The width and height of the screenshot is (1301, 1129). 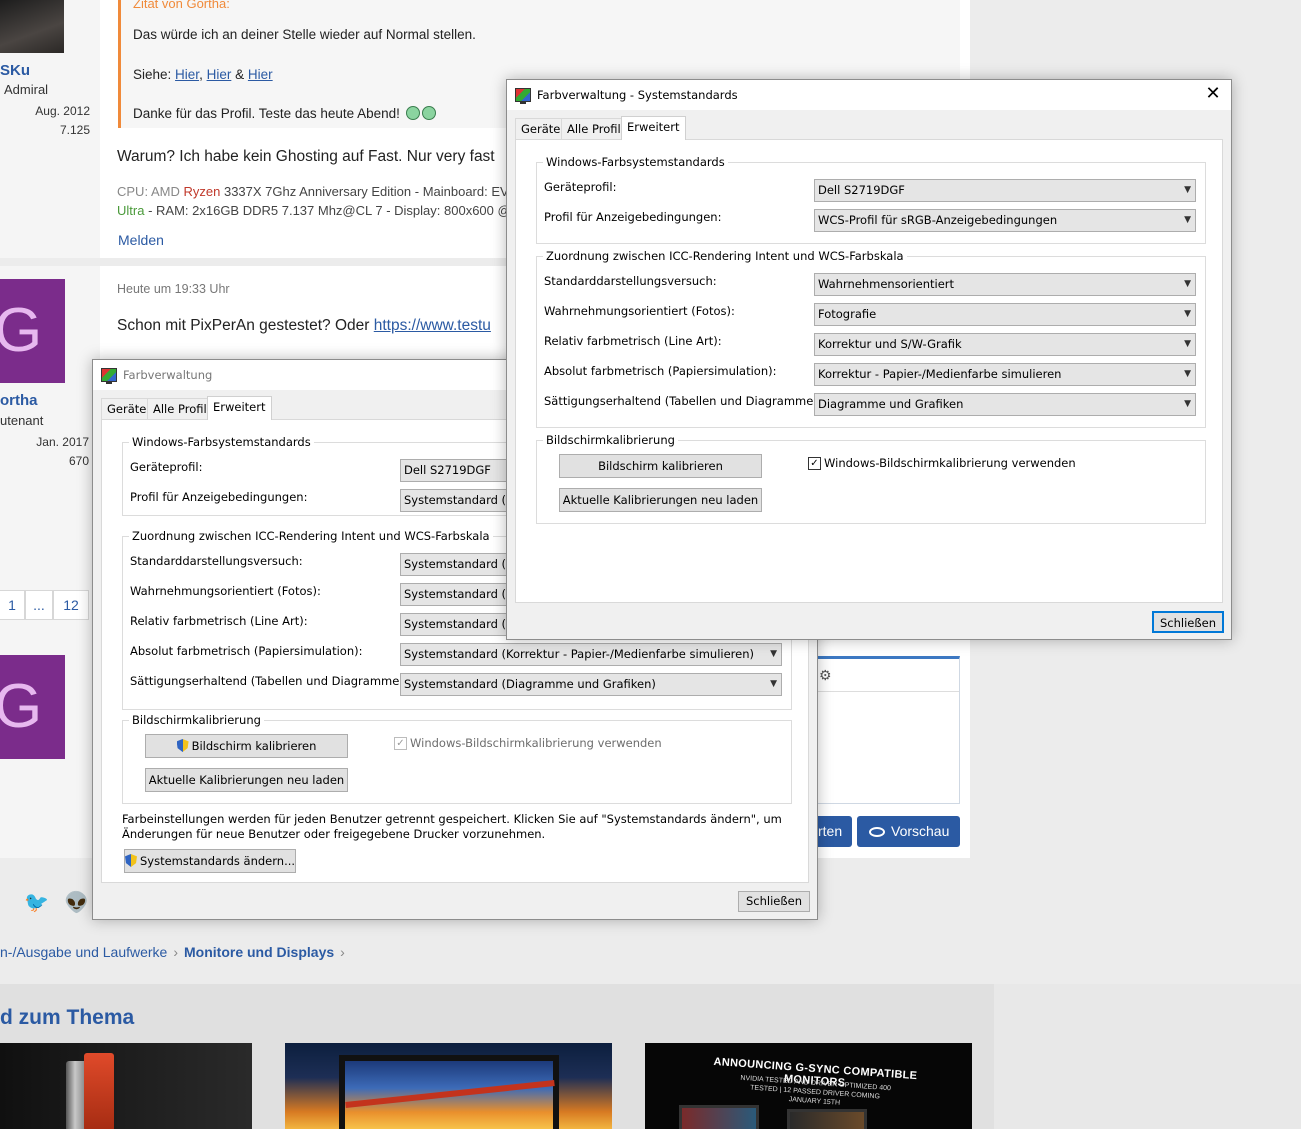 I want to click on select-value: Fotografie, so click(x=847, y=314).